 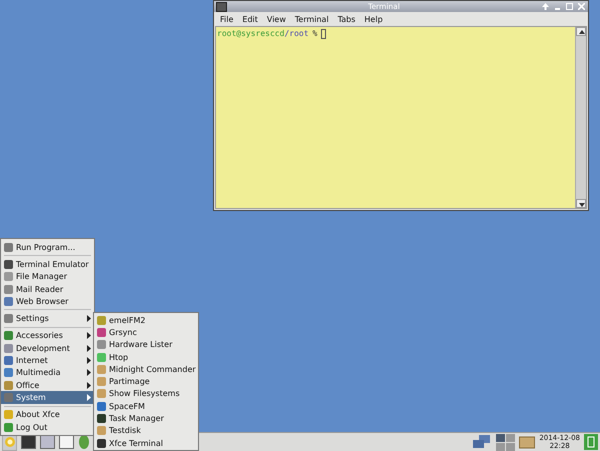 What do you see at coordinates (47, 276) in the screenshot?
I see `menu-item: File Manager` at bounding box center [47, 276].